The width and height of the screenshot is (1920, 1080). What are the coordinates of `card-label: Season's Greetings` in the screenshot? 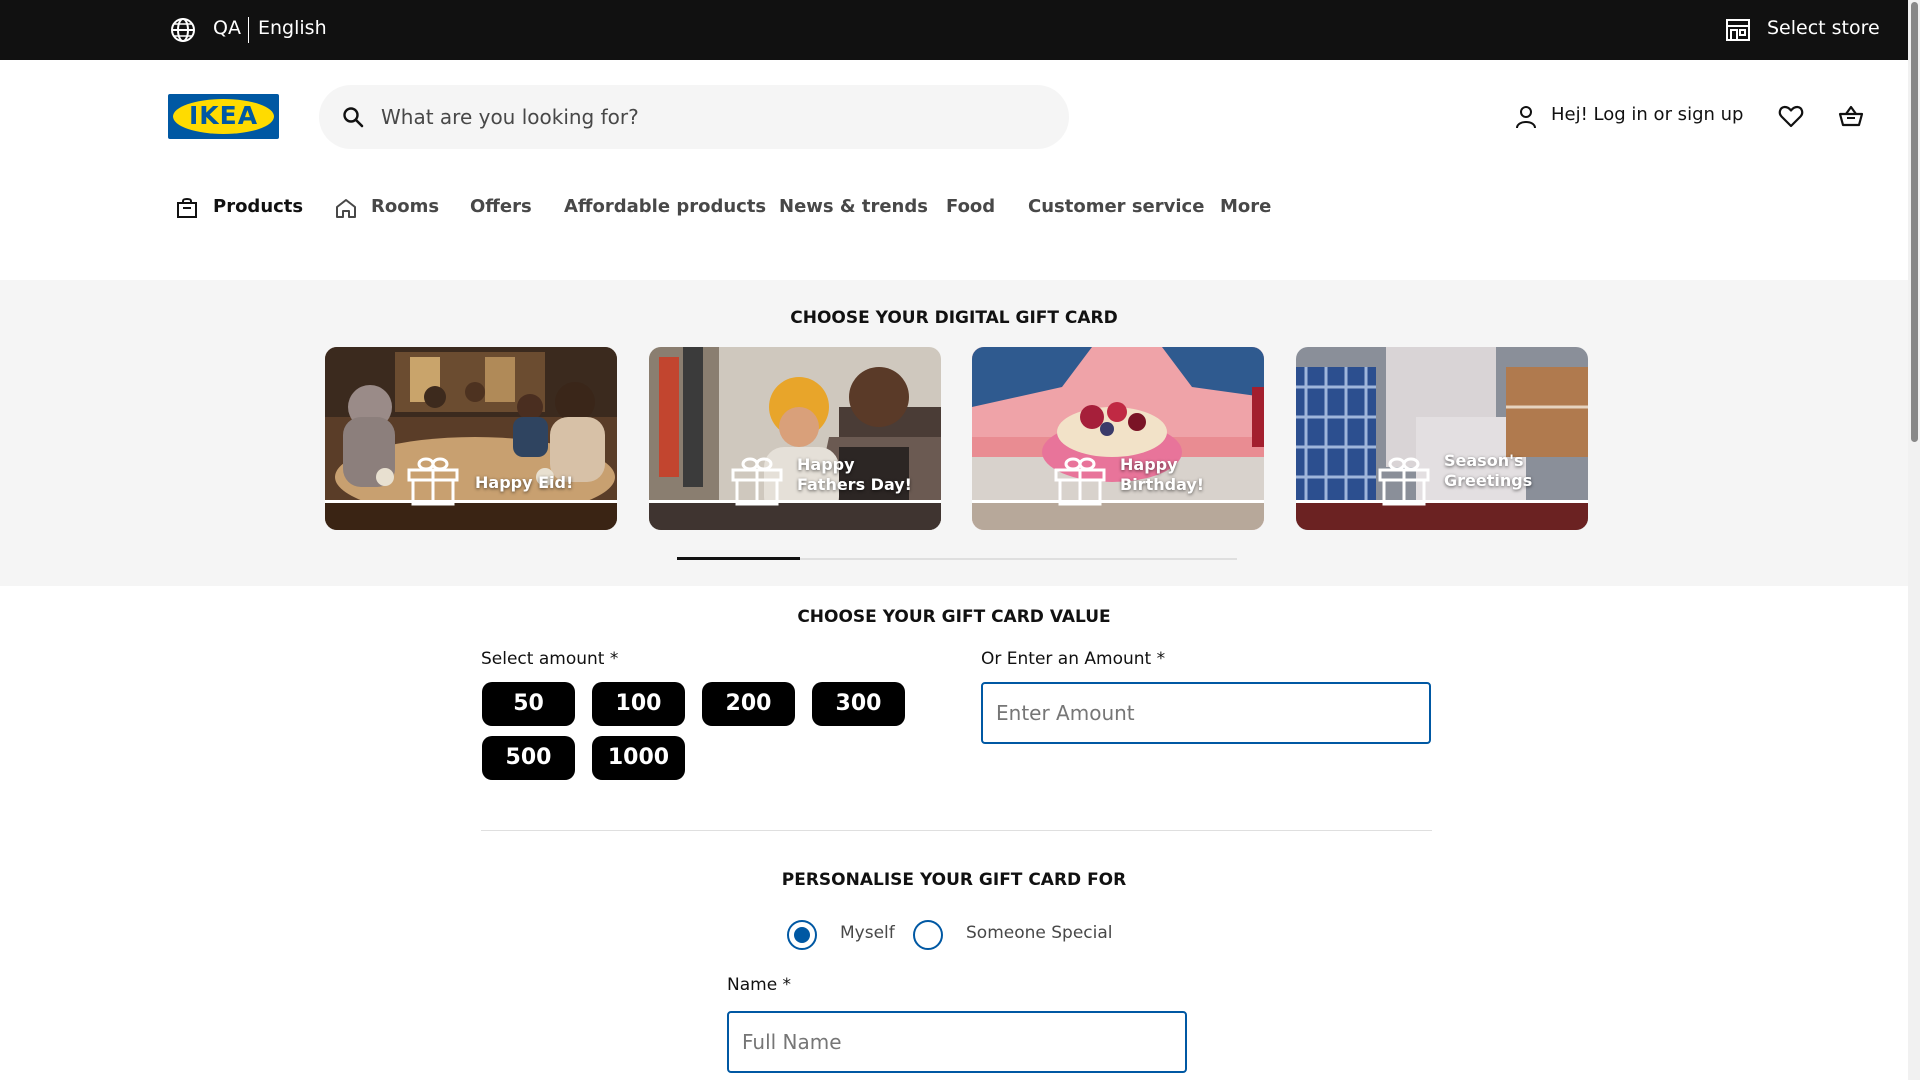 It's located at (1488, 470).